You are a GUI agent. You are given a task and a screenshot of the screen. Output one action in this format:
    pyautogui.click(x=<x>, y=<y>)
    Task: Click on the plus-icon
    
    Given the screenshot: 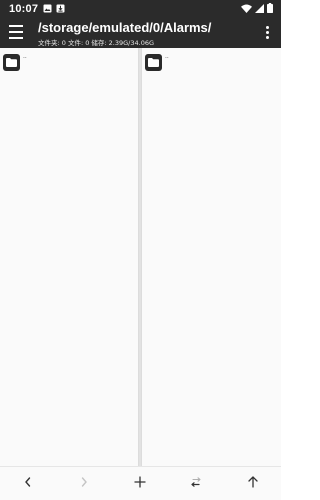 What is the action you would take?
    pyautogui.click(x=140, y=484)
    